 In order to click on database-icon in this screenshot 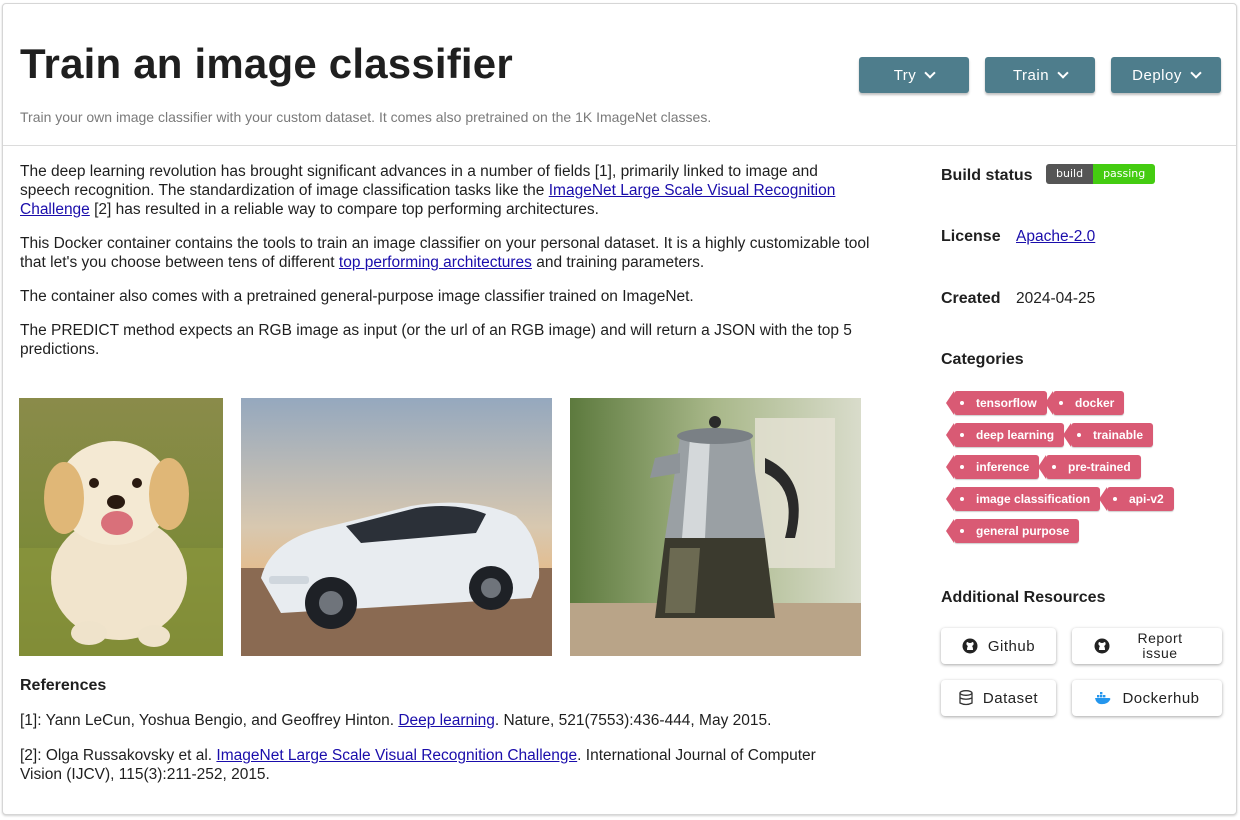, I will do `click(966, 698)`.